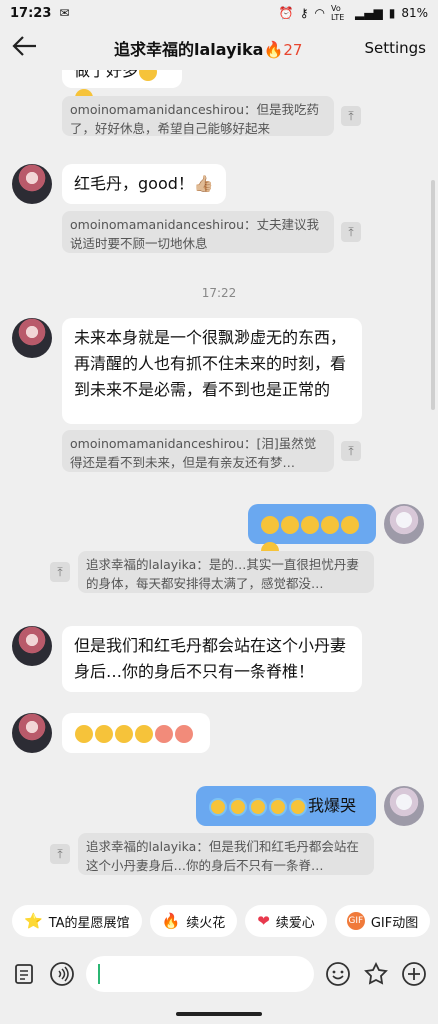 The height and width of the screenshot is (1024, 438). What do you see at coordinates (219, 1014) in the screenshot?
I see `navigation-handle` at bounding box center [219, 1014].